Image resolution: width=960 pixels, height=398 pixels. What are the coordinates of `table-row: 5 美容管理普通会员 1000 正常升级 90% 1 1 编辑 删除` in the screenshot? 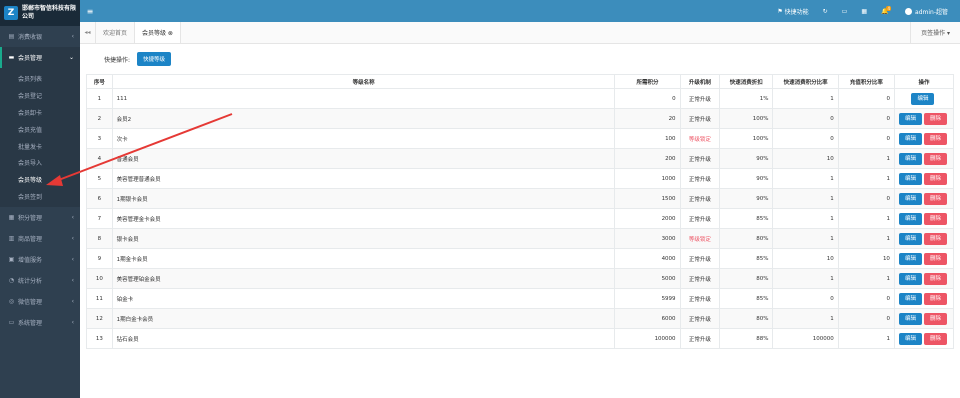 It's located at (520, 178).